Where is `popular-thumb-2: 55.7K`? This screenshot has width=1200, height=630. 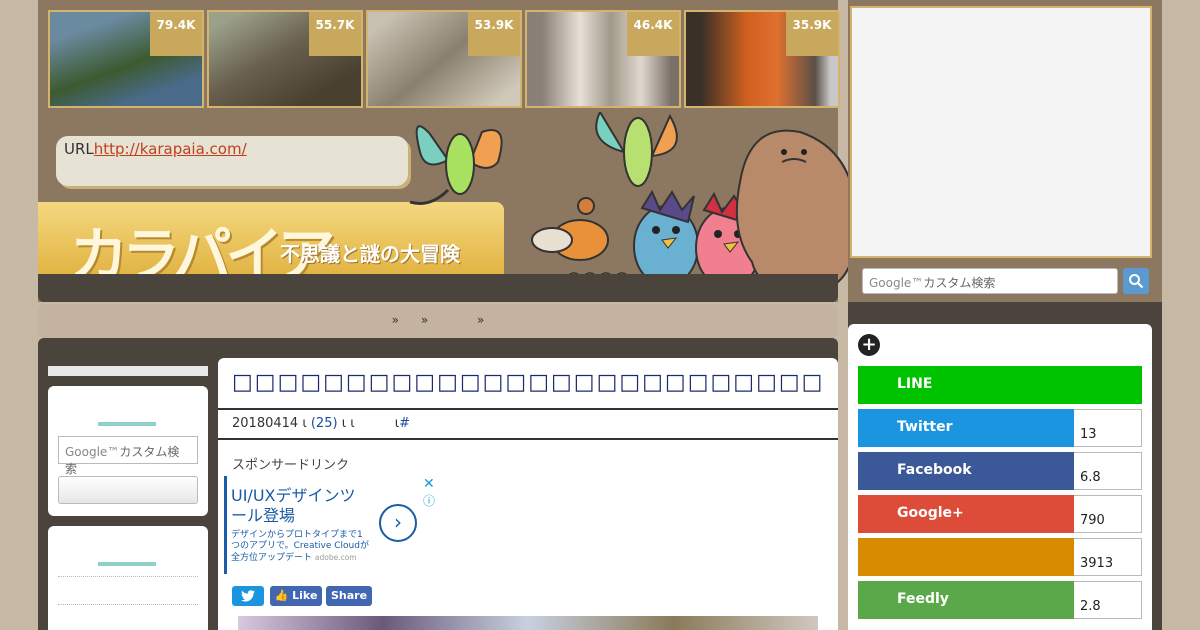 popular-thumb-2: 55.7K is located at coordinates (285, 59).